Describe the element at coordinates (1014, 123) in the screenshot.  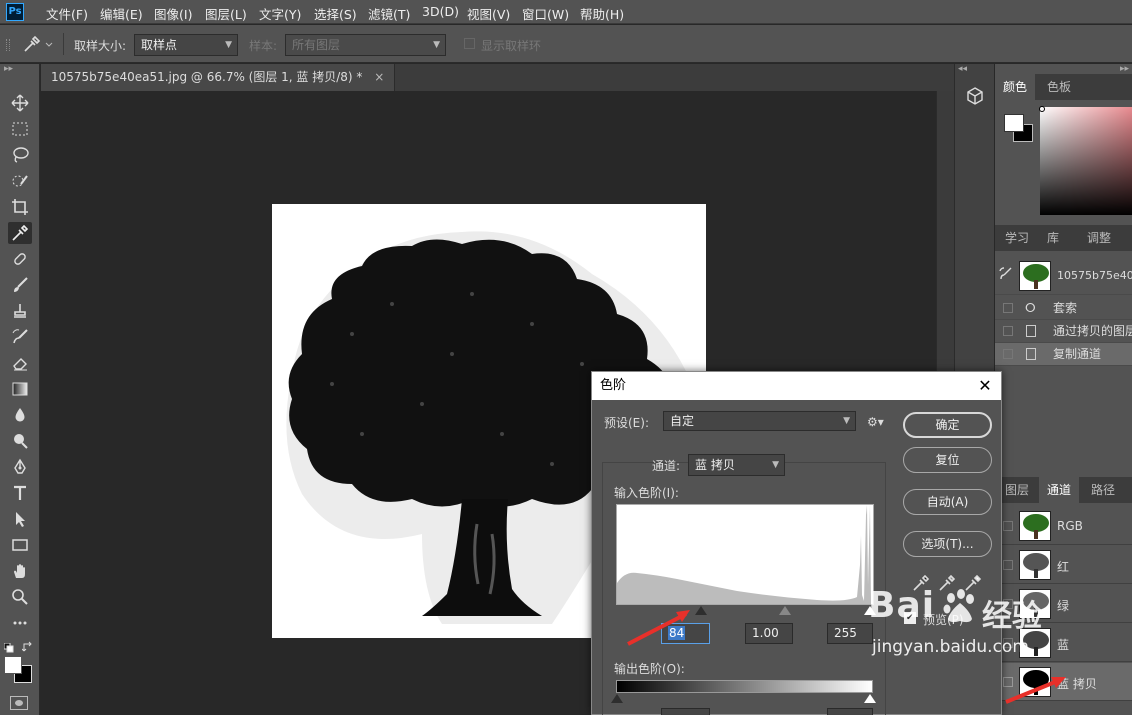
I see `foreground-color-chip` at that location.